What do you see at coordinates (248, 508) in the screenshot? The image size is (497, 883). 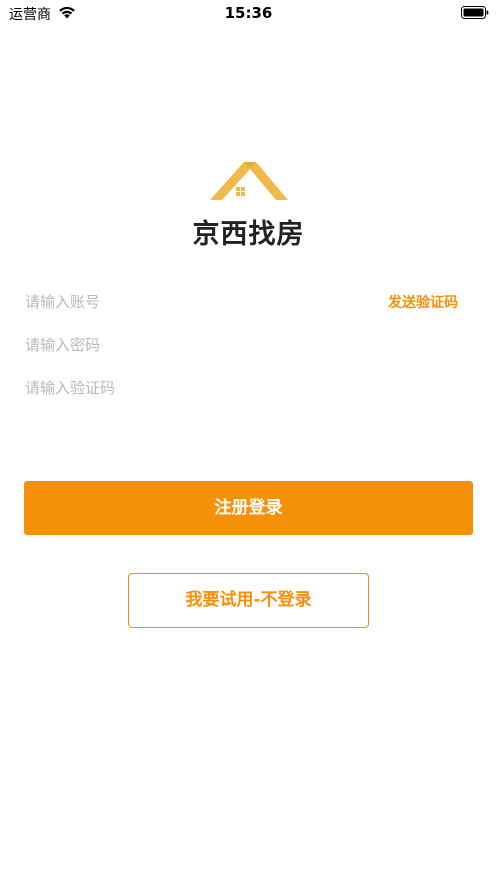 I see `register-login-button: 注册登录` at bounding box center [248, 508].